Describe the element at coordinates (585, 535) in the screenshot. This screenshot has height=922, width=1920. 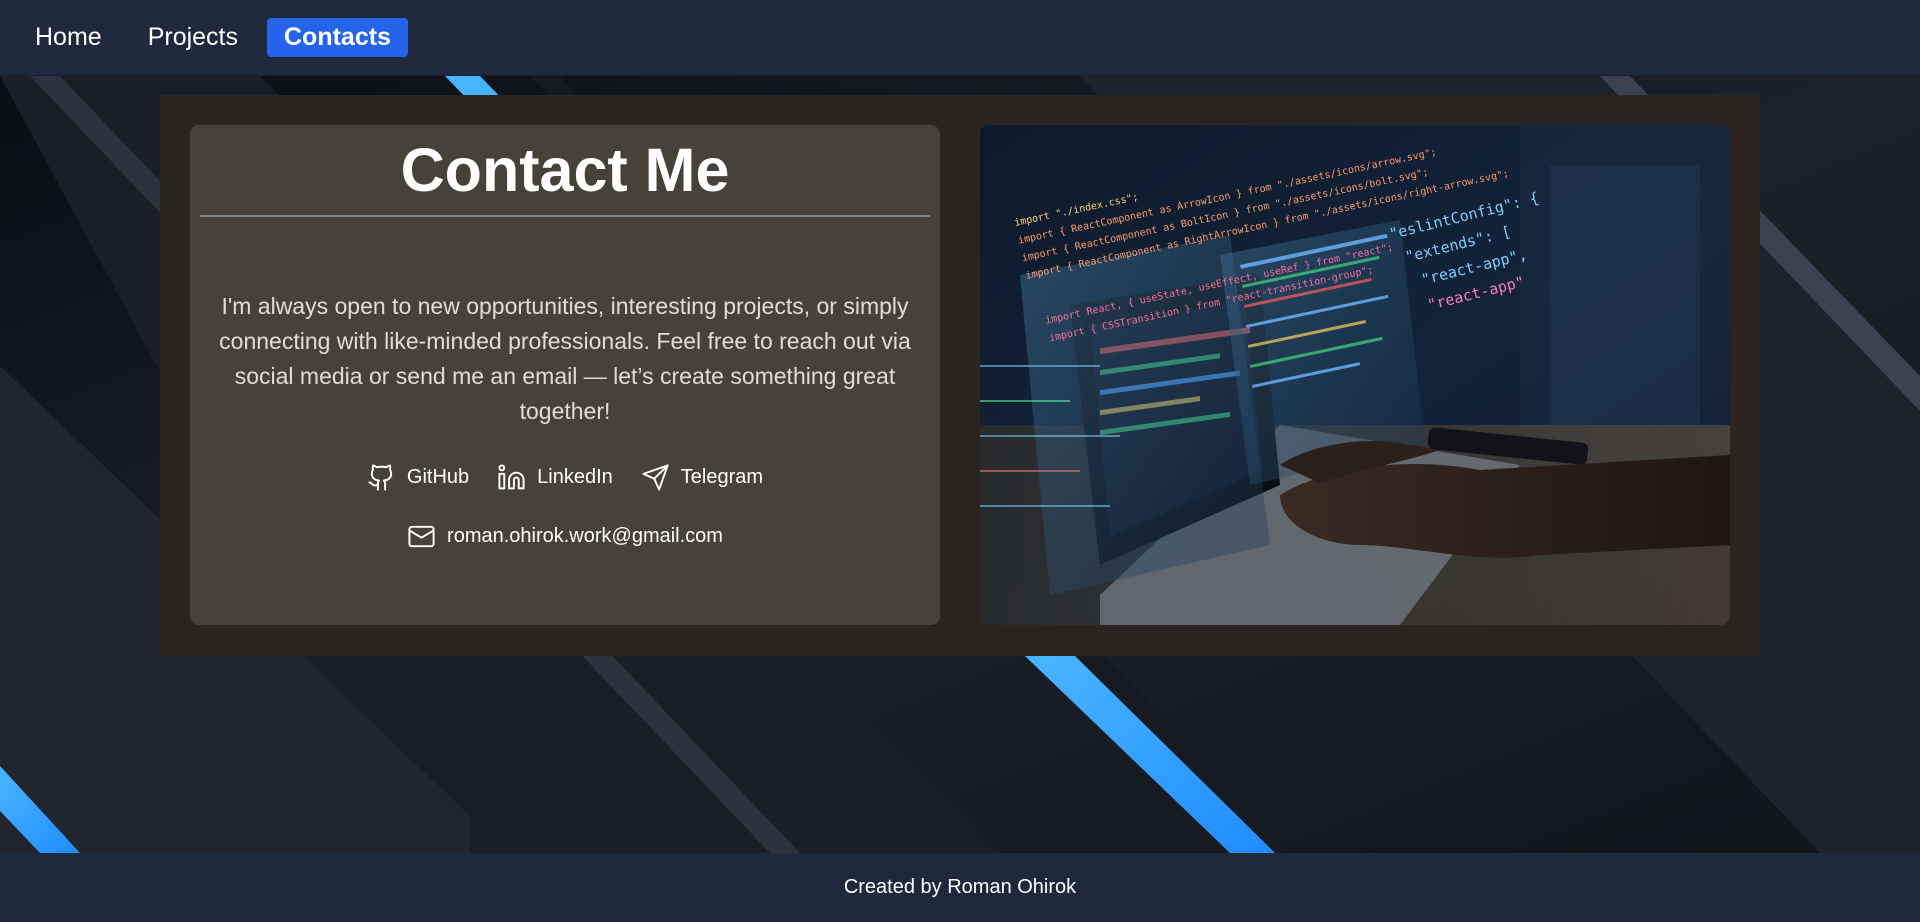
I see `email-label: roman.ohirok.work@gmail.com` at that location.